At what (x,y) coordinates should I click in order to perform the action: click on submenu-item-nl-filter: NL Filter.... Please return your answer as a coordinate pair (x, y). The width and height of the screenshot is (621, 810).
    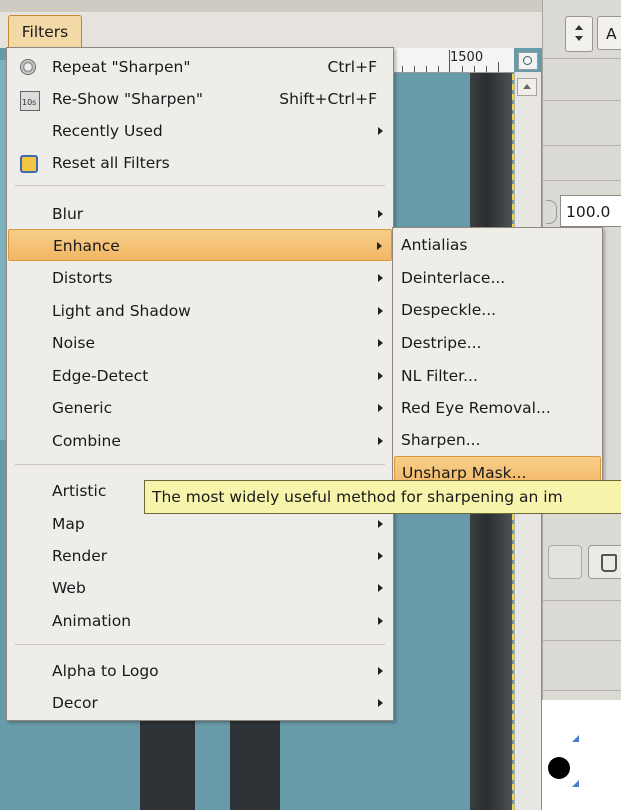
    Looking at the image, I should click on (497, 376).